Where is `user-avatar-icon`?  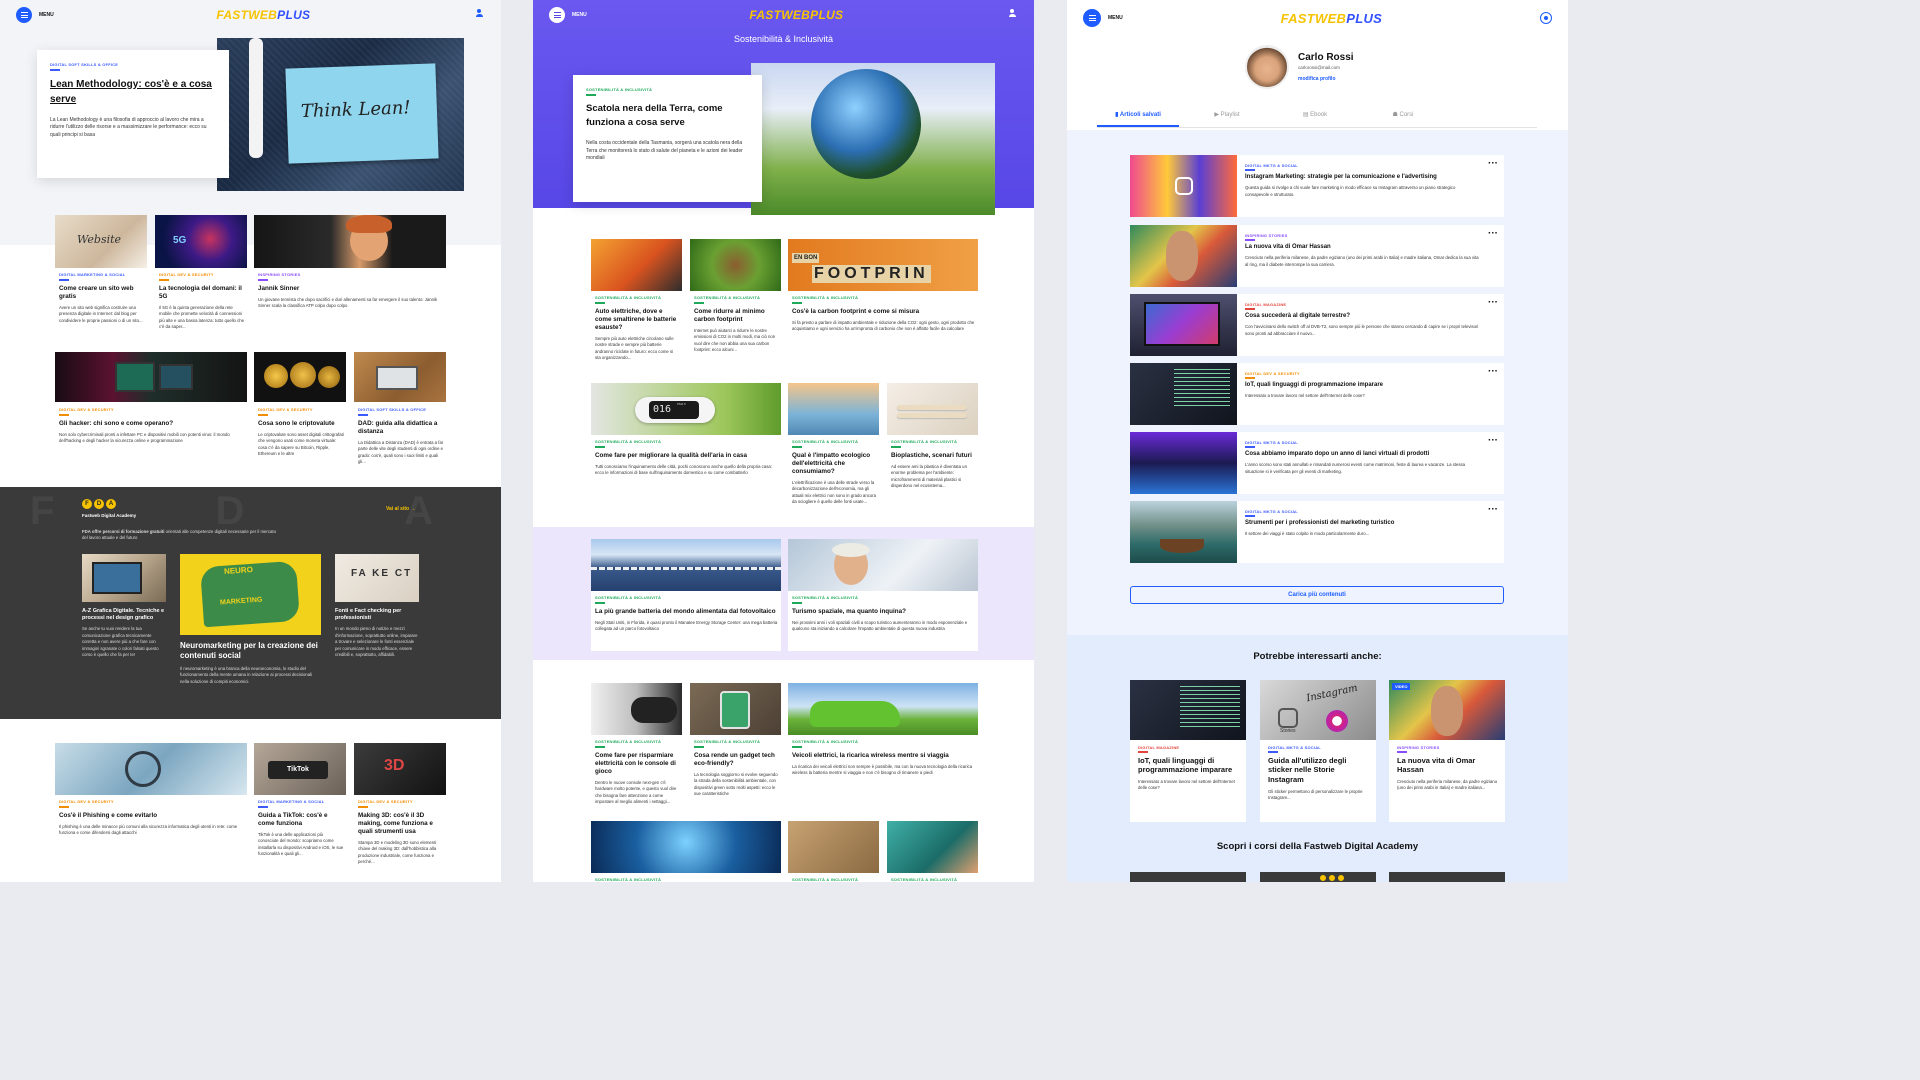
user-avatar-icon is located at coordinates (1545, 18).